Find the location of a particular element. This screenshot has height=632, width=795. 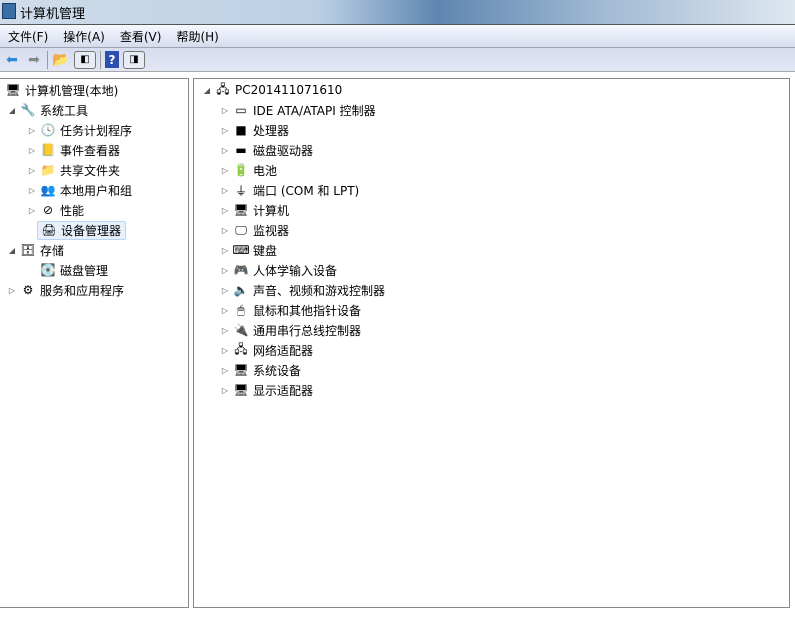

sound-icon: 🔈 is located at coordinates (241, 290).